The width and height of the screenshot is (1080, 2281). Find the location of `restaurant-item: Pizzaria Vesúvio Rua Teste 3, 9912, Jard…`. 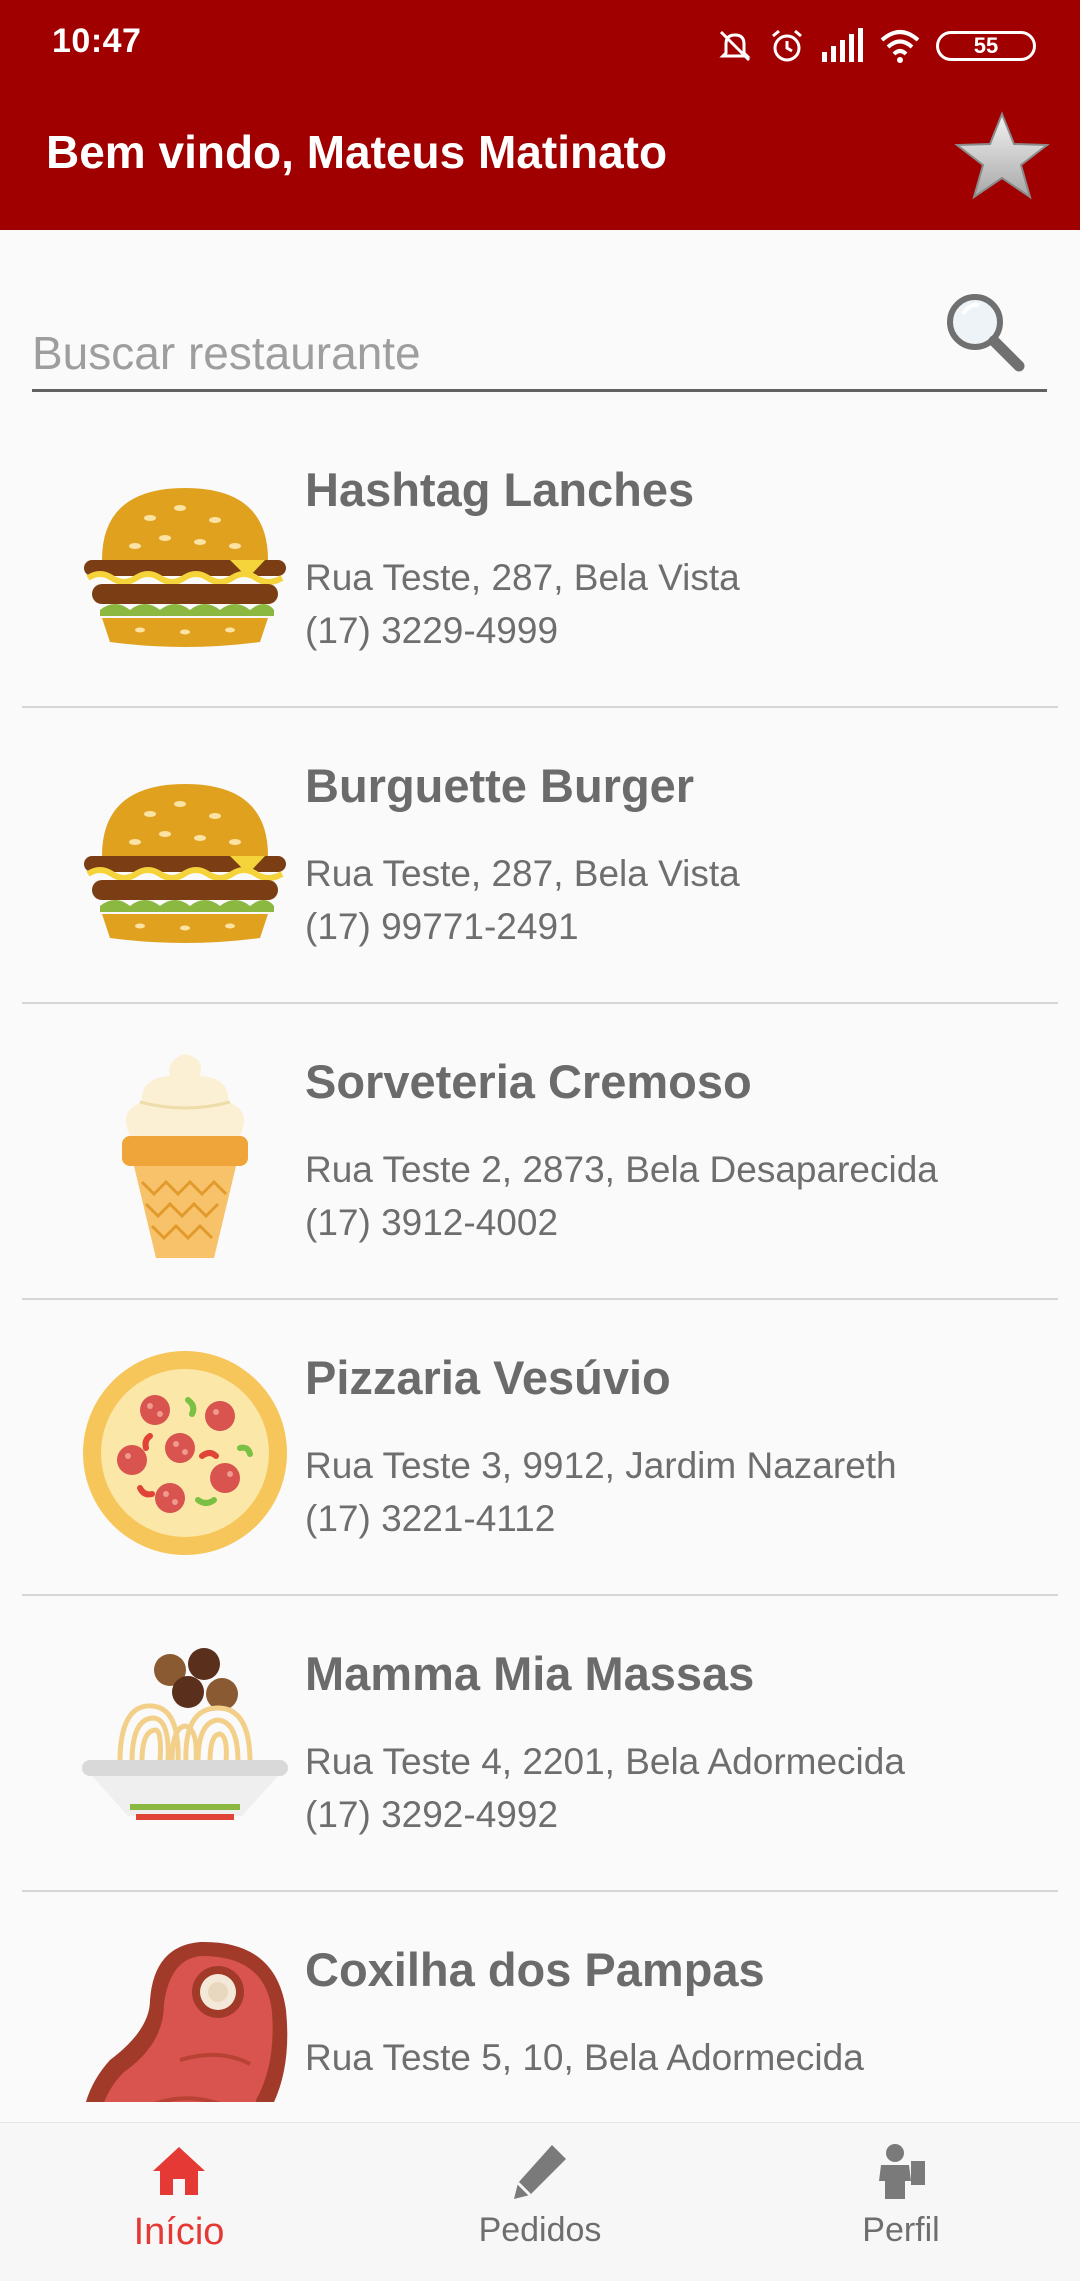

restaurant-item: Pizzaria Vesúvio Rua Teste 3, 9912, Jard… is located at coordinates (540, 1448).